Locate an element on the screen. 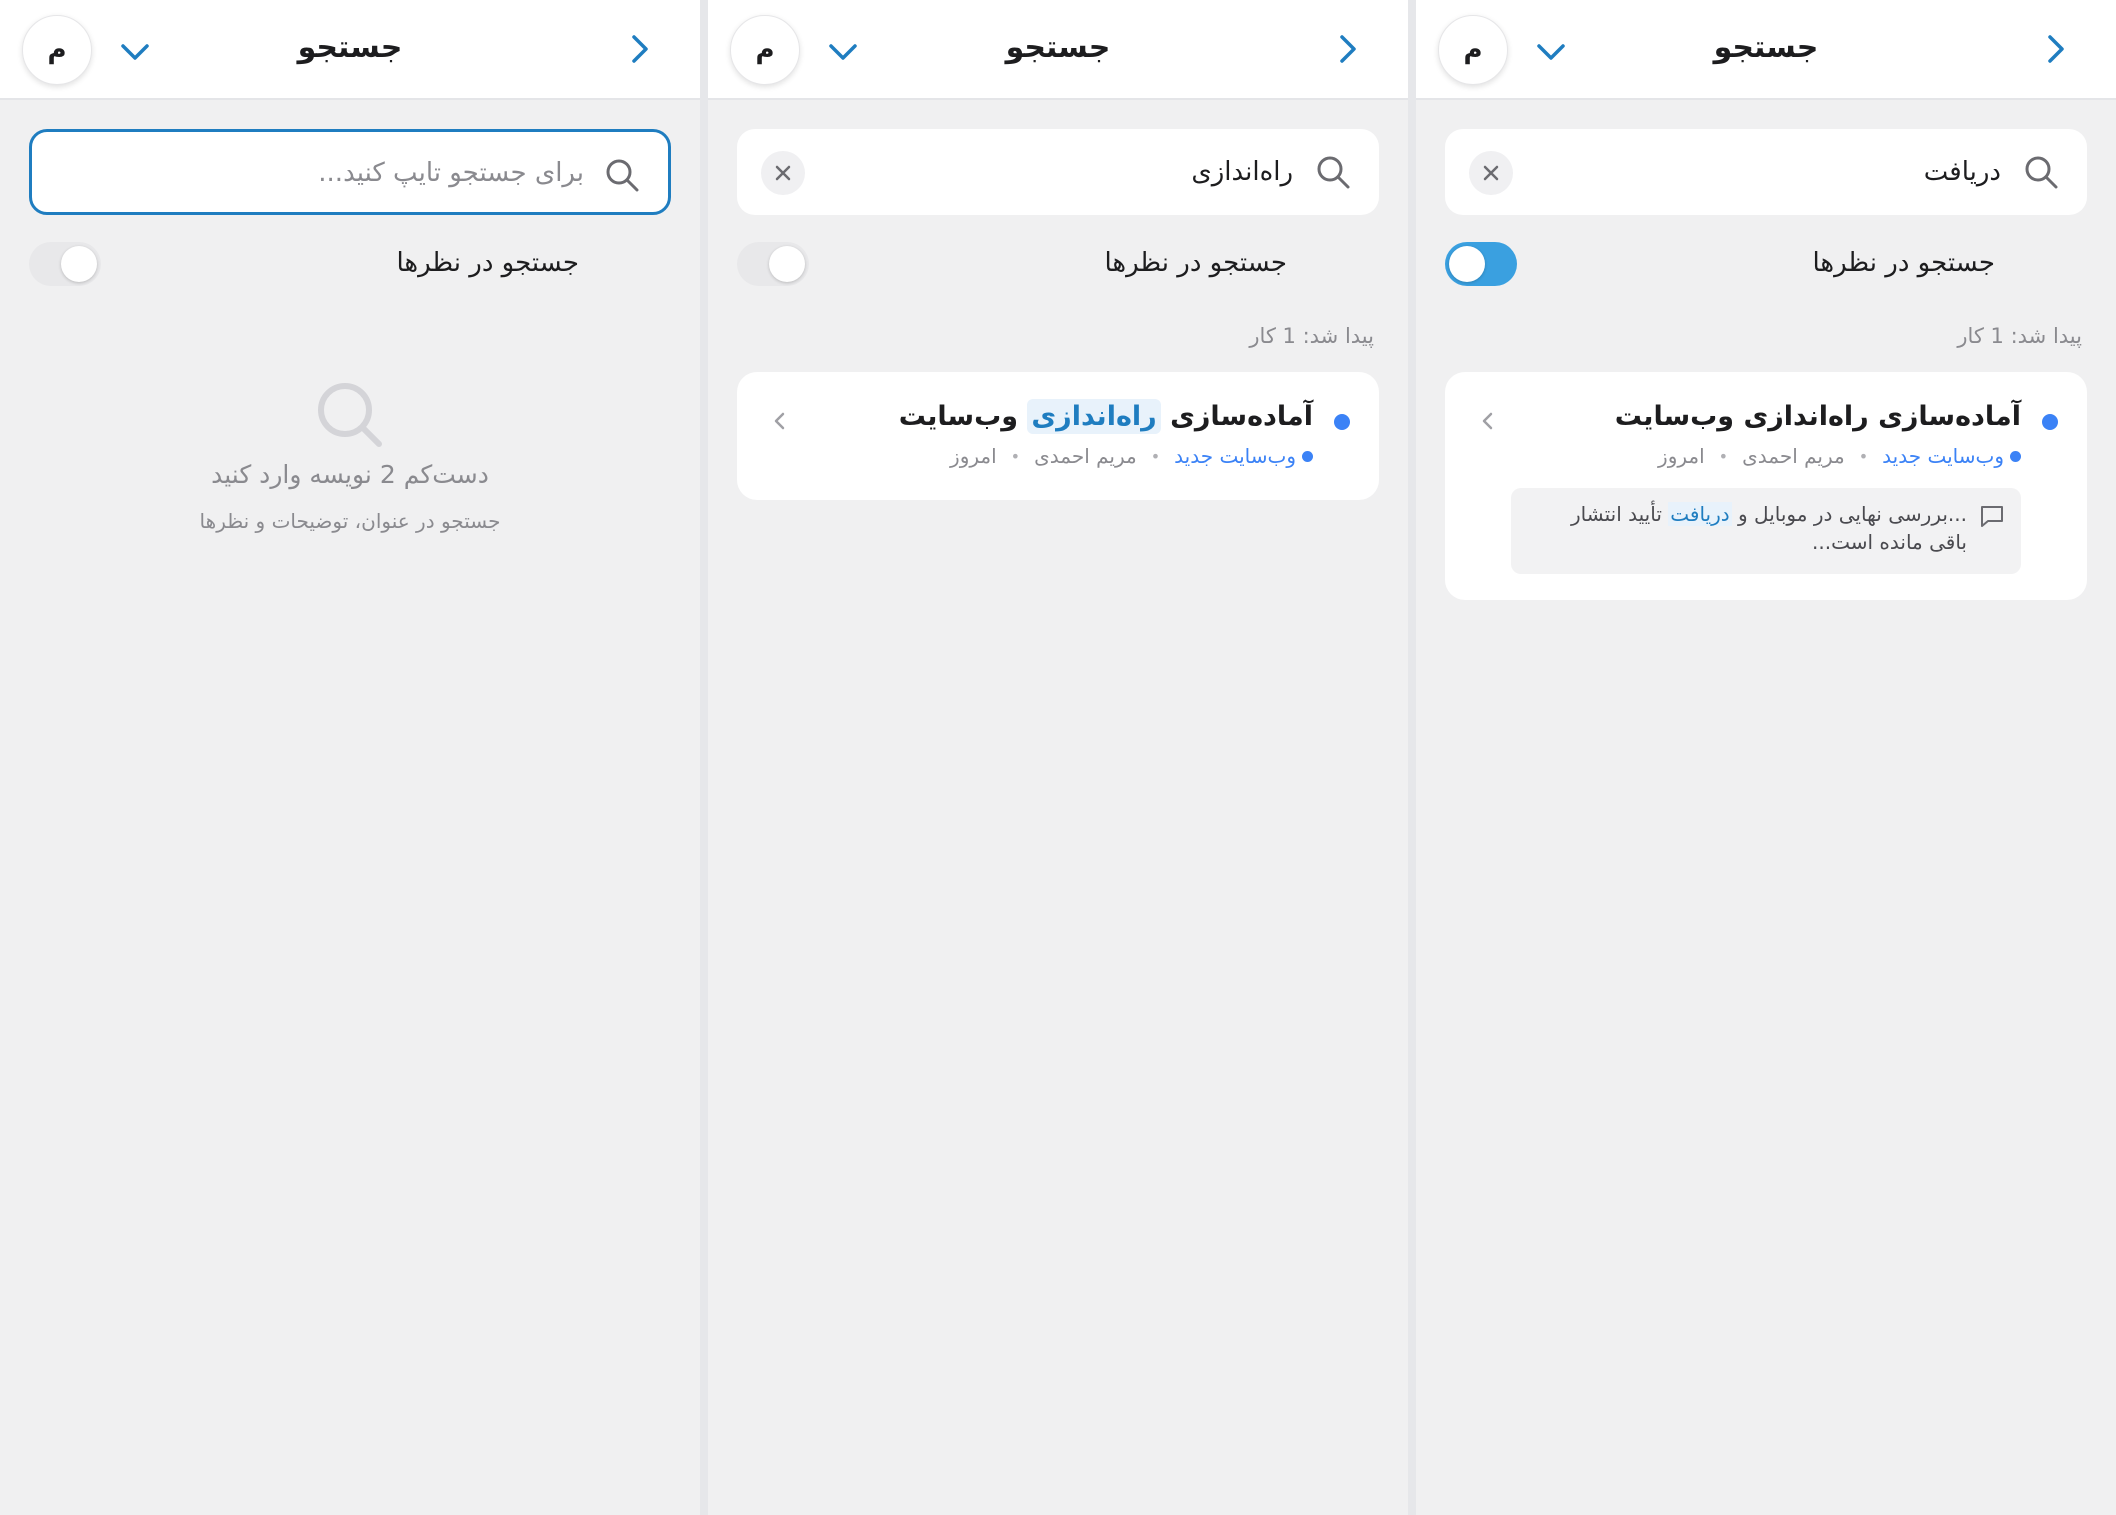 Image resolution: width=2116 pixels, height=1515 pixels. empty-state-subtitle: جستجو در عنوان، توضیحات و نظرها is located at coordinates (350, 521).